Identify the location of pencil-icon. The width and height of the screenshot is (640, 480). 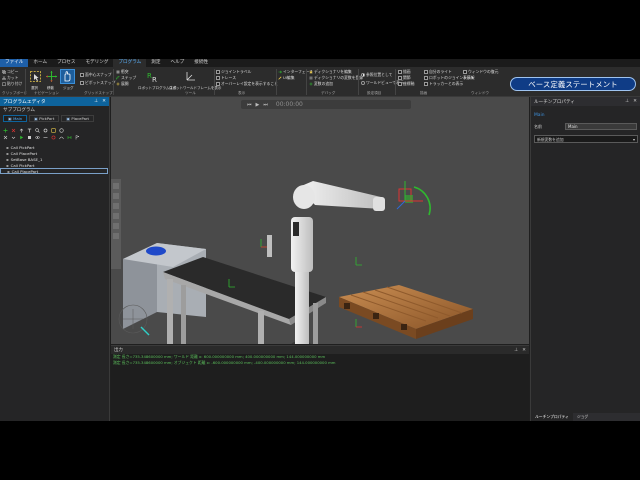
(280, 78).